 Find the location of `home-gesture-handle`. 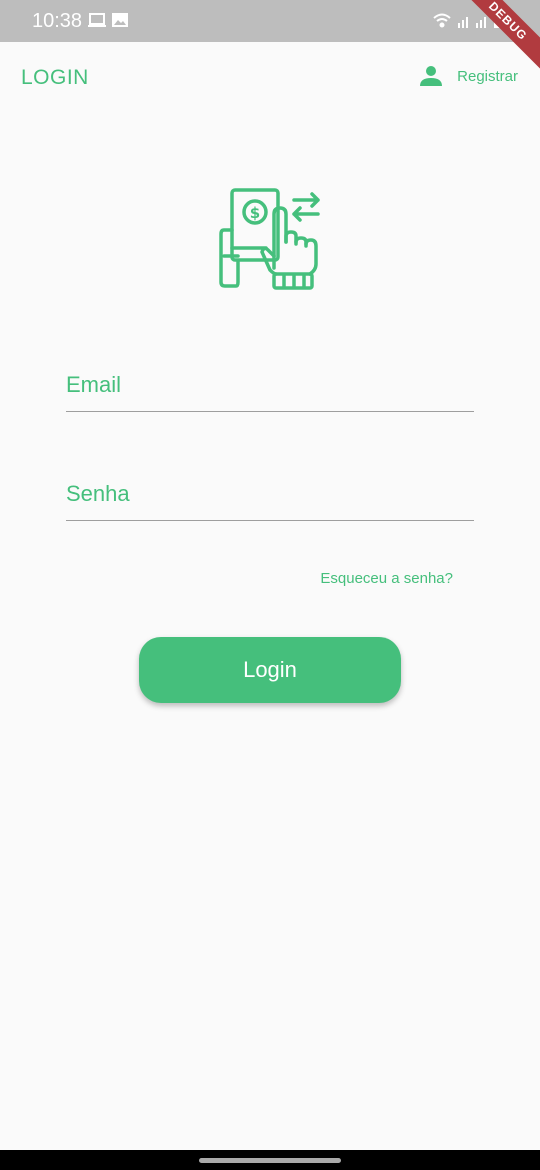

home-gesture-handle is located at coordinates (270, 1160).